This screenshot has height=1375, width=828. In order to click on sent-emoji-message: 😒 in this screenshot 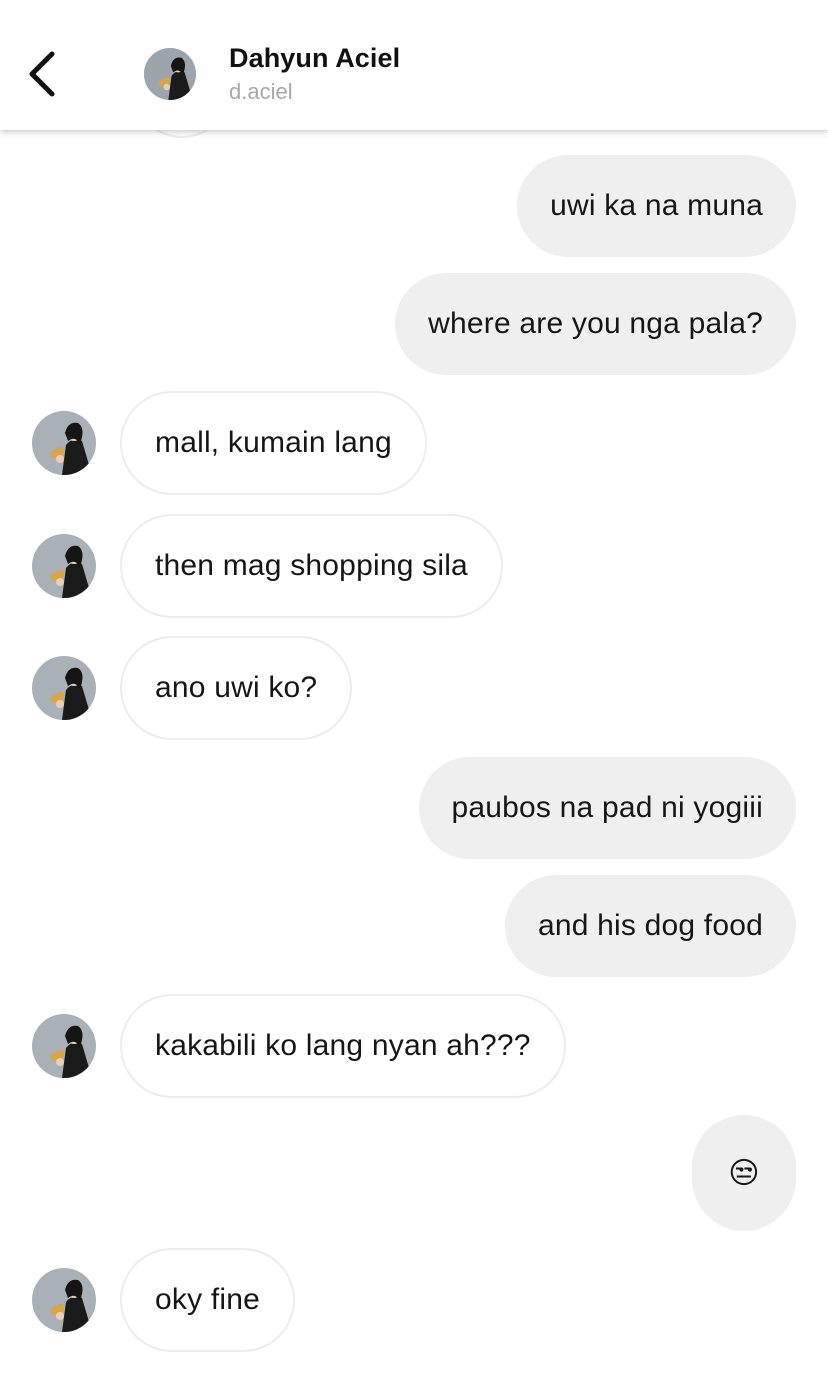, I will do `click(744, 1173)`.